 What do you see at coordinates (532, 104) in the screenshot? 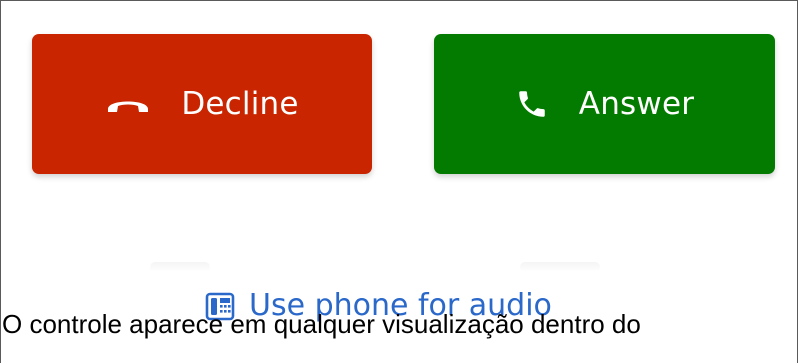
I see `phone-handset-icon` at bounding box center [532, 104].